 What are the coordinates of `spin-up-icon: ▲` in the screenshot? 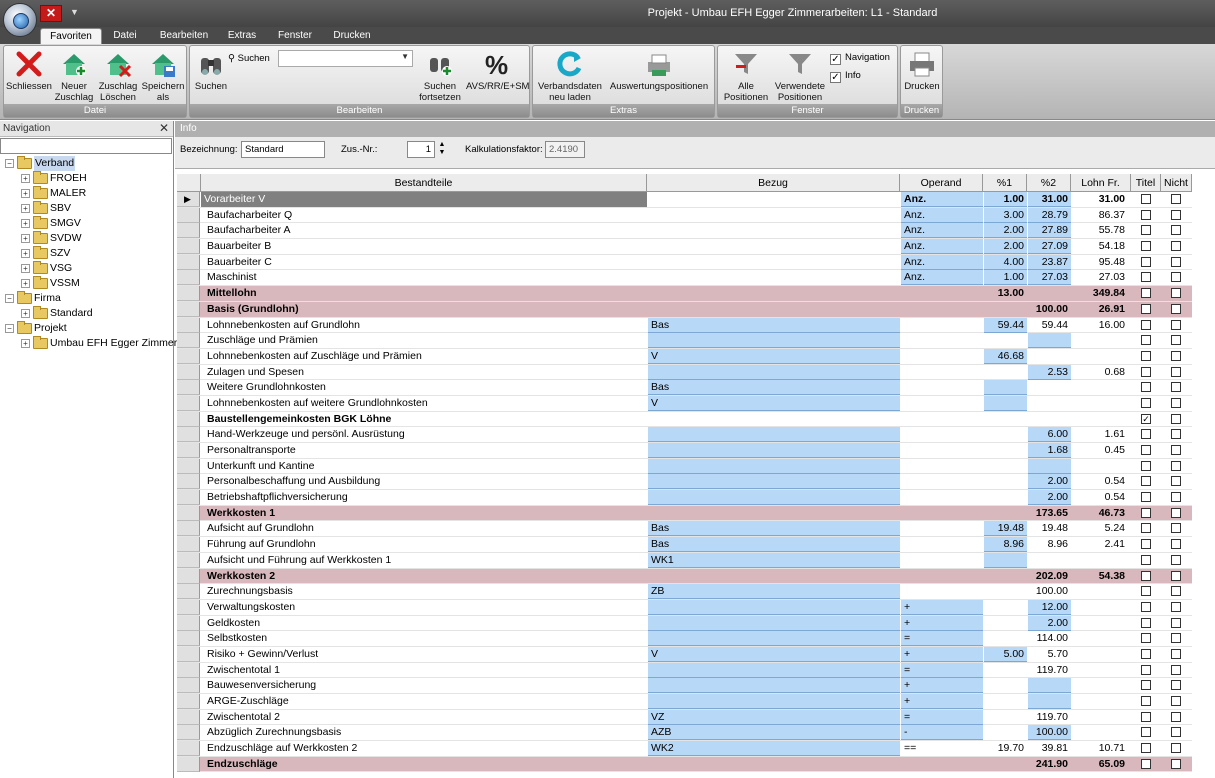 It's located at (442, 144).